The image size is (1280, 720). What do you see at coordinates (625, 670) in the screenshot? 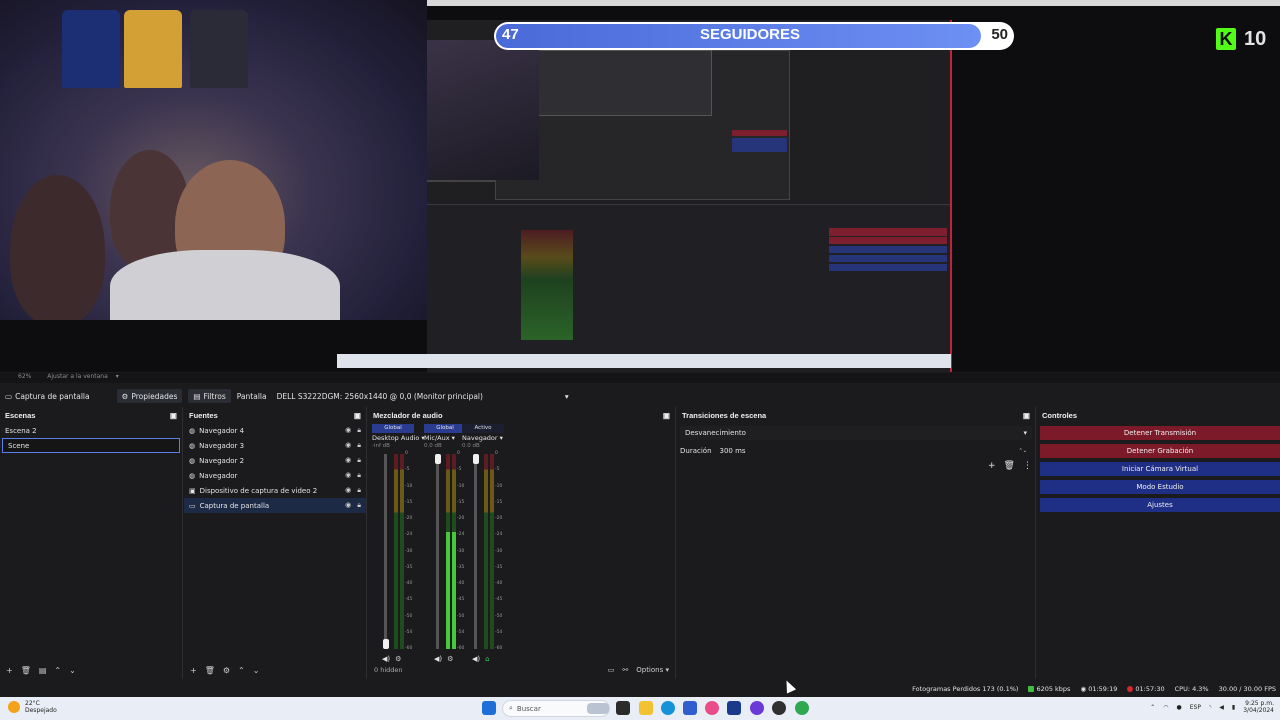
I see `link-icon: ⚯` at bounding box center [625, 670].